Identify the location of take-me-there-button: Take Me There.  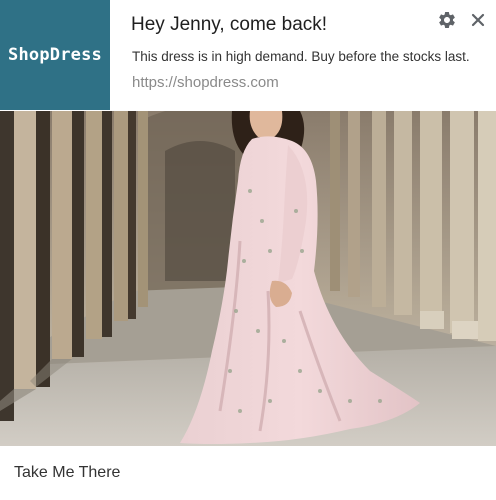
(248, 473).